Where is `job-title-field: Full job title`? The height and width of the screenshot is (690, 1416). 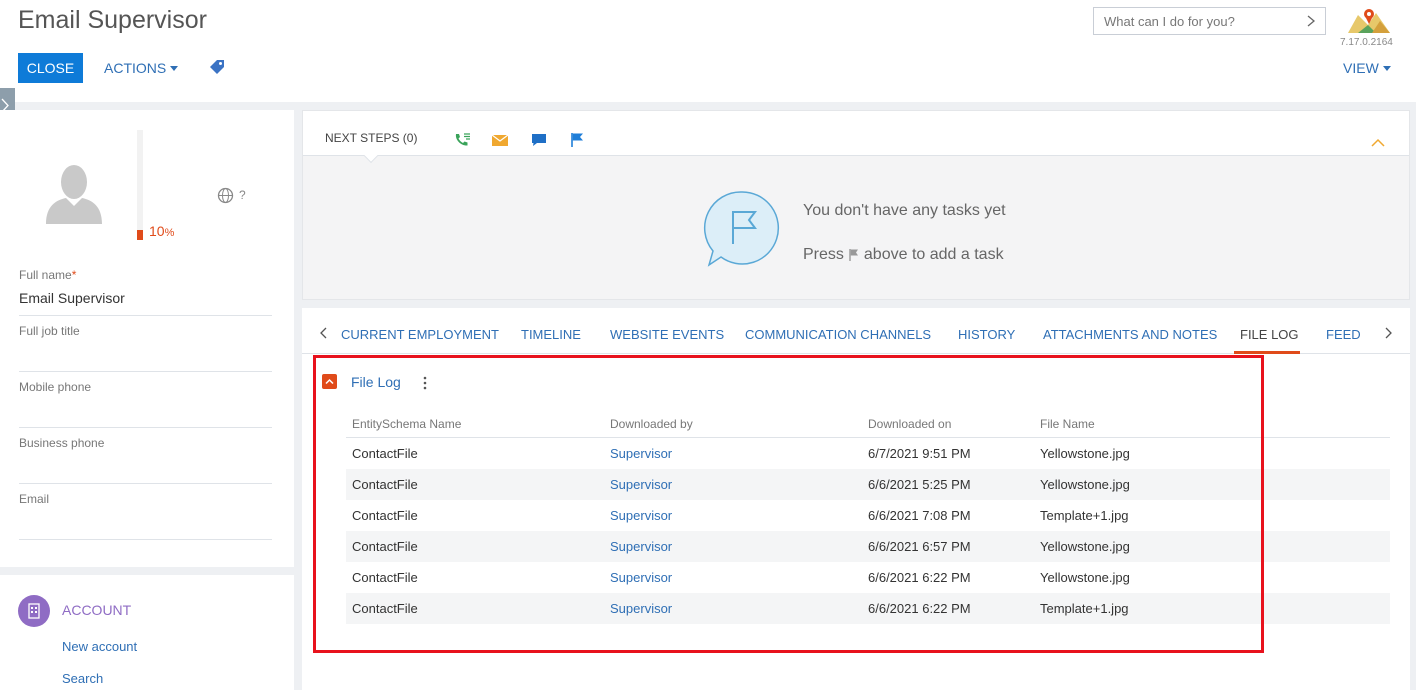
job-title-field: Full job title is located at coordinates (145, 348).